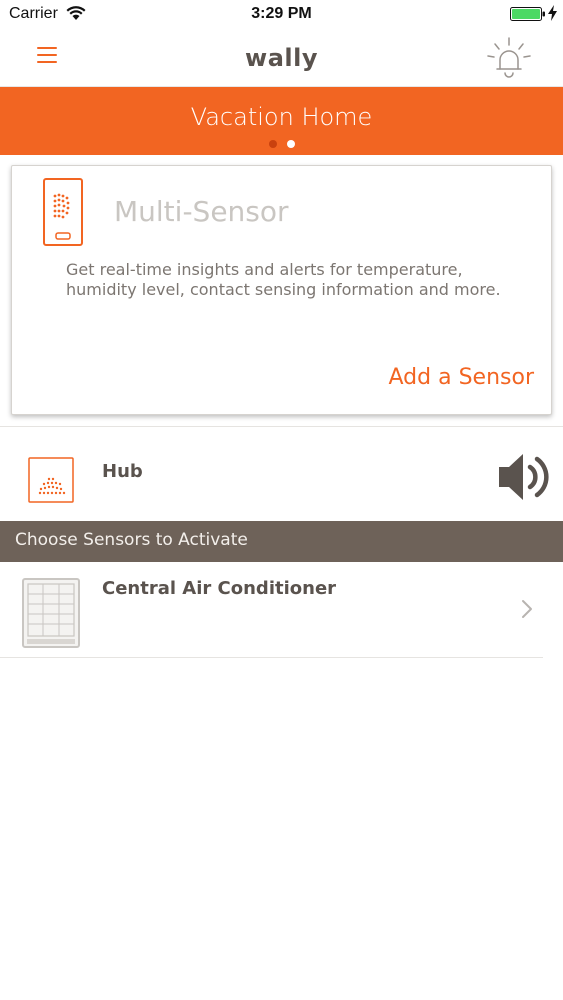  I want to click on status-bar: Carrier 3:29 PM, so click(281, 15).